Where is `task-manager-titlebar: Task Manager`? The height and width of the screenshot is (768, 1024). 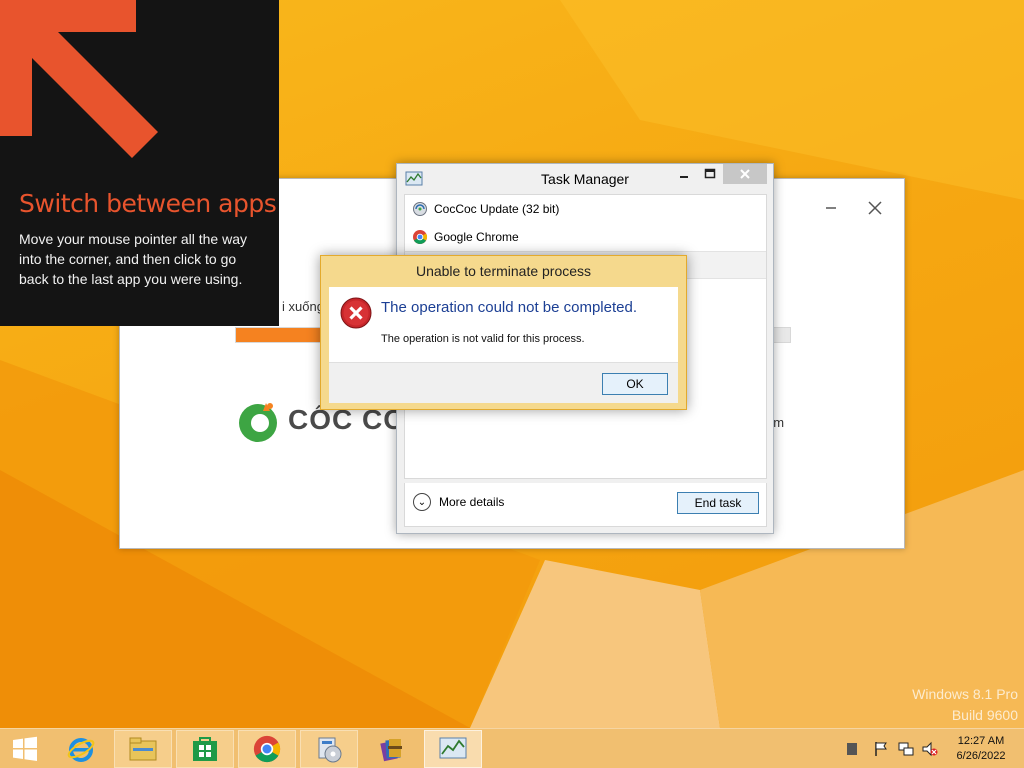 task-manager-titlebar: Task Manager is located at coordinates (585, 178).